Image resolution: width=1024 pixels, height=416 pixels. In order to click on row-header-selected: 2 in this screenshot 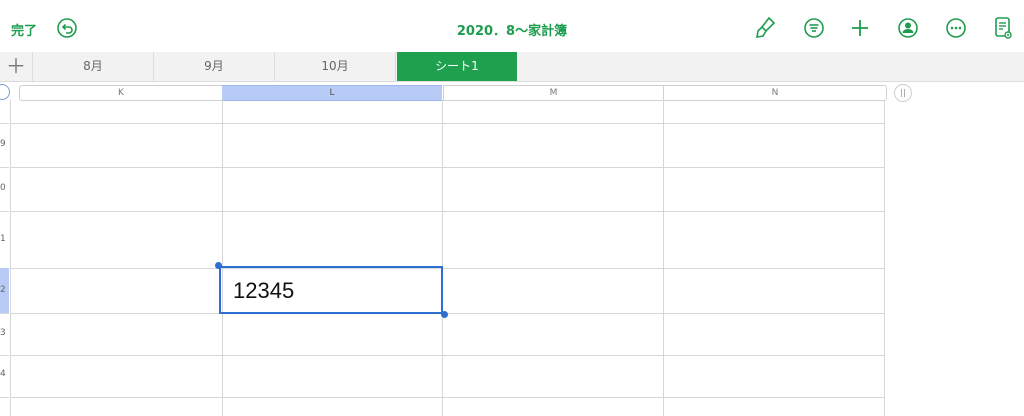, I will do `click(4, 290)`.